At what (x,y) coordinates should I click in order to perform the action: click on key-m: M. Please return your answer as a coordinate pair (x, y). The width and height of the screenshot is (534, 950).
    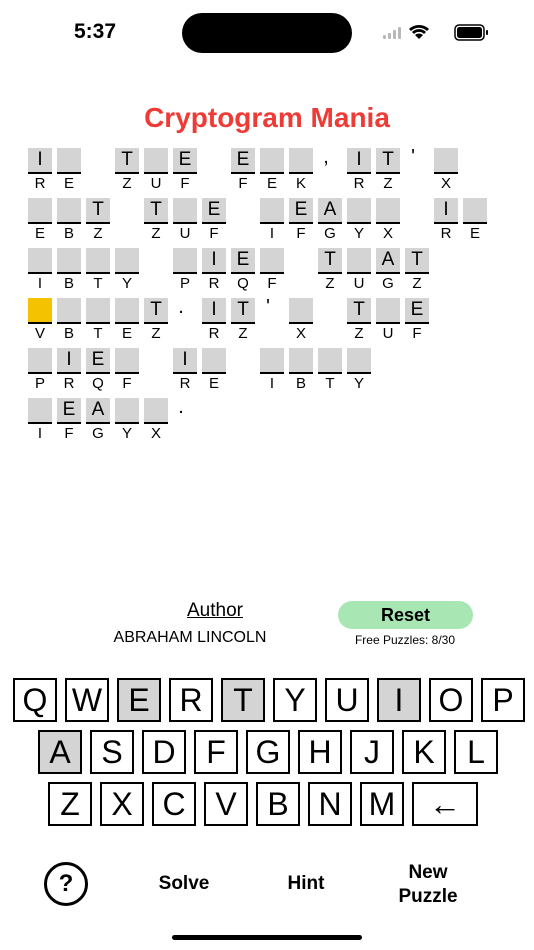
    Looking at the image, I should click on (382, 804).